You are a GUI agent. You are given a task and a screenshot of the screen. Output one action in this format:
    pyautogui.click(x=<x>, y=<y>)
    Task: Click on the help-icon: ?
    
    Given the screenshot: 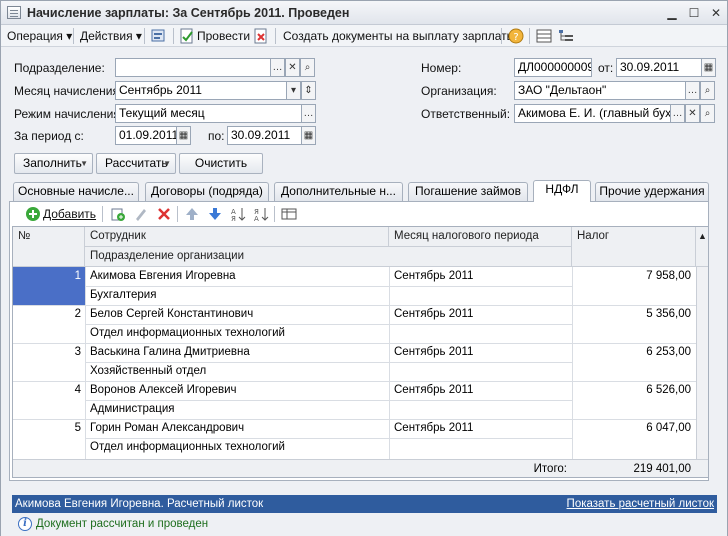 What is the action you would take?
    pyautogui.click(x=516, y=36)
    